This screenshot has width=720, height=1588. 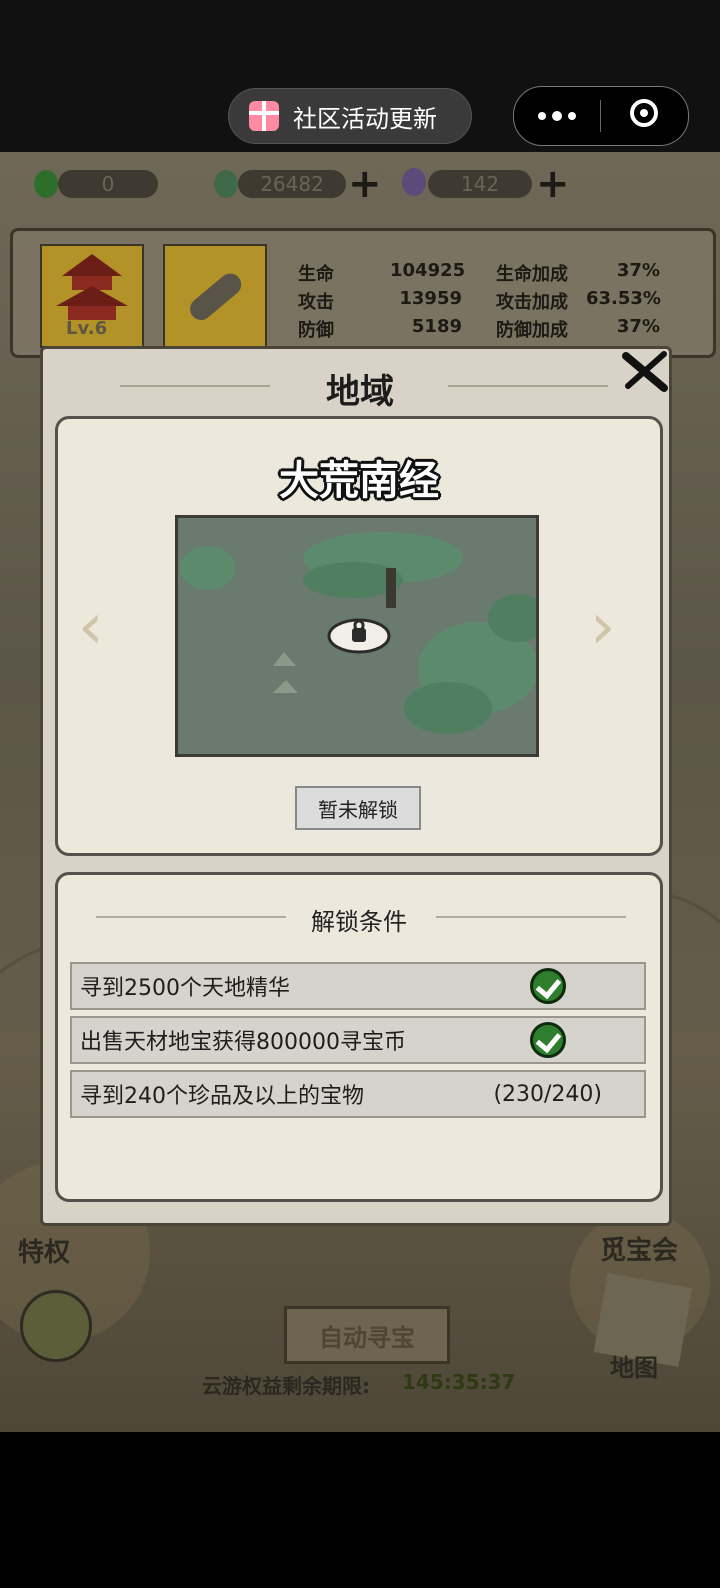 What do you see at coordinates (360, 1510) in the screenshot?
I see `bottom-black-area` at bounding box center [360, 1510].